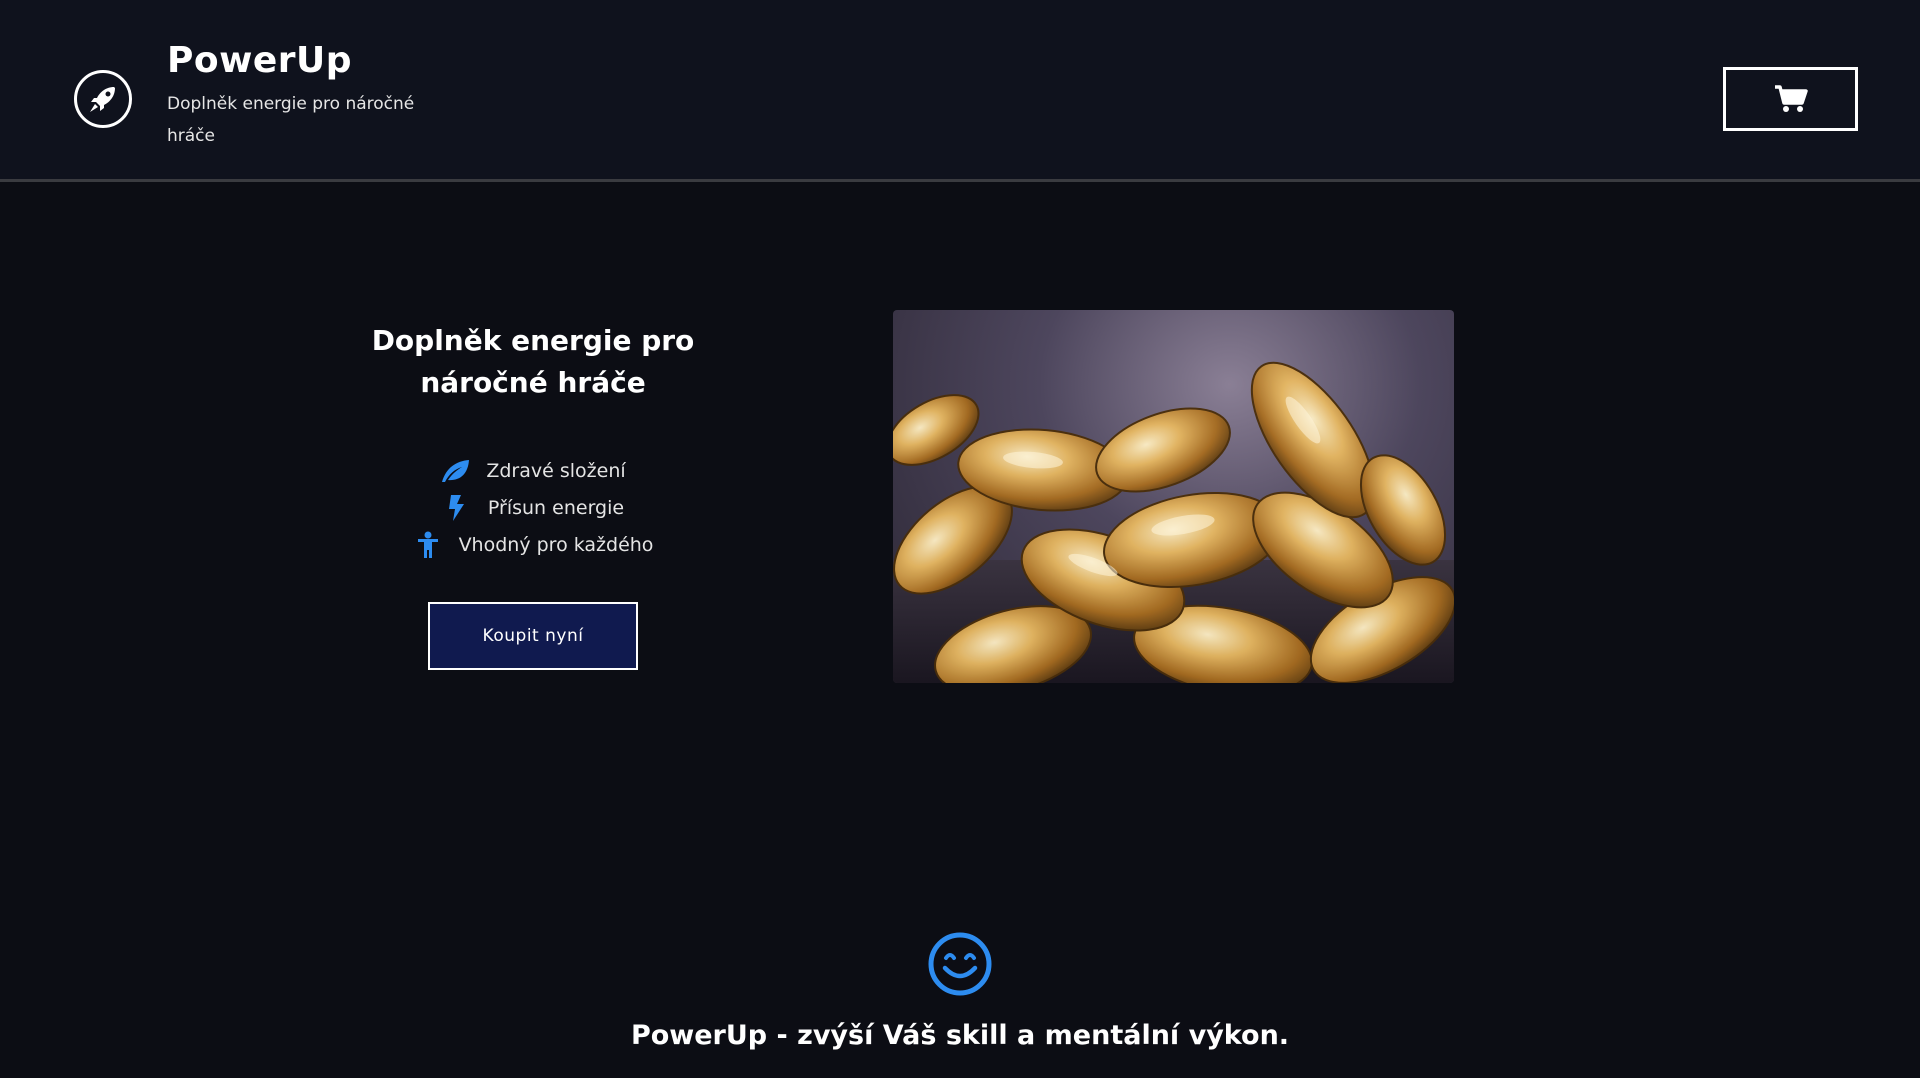 The height and width of the screenshot is (1078, 1920). Describe the element at coordinates (259, 60) in the screenshot. I see `brand-name: PowerUp` at that location.